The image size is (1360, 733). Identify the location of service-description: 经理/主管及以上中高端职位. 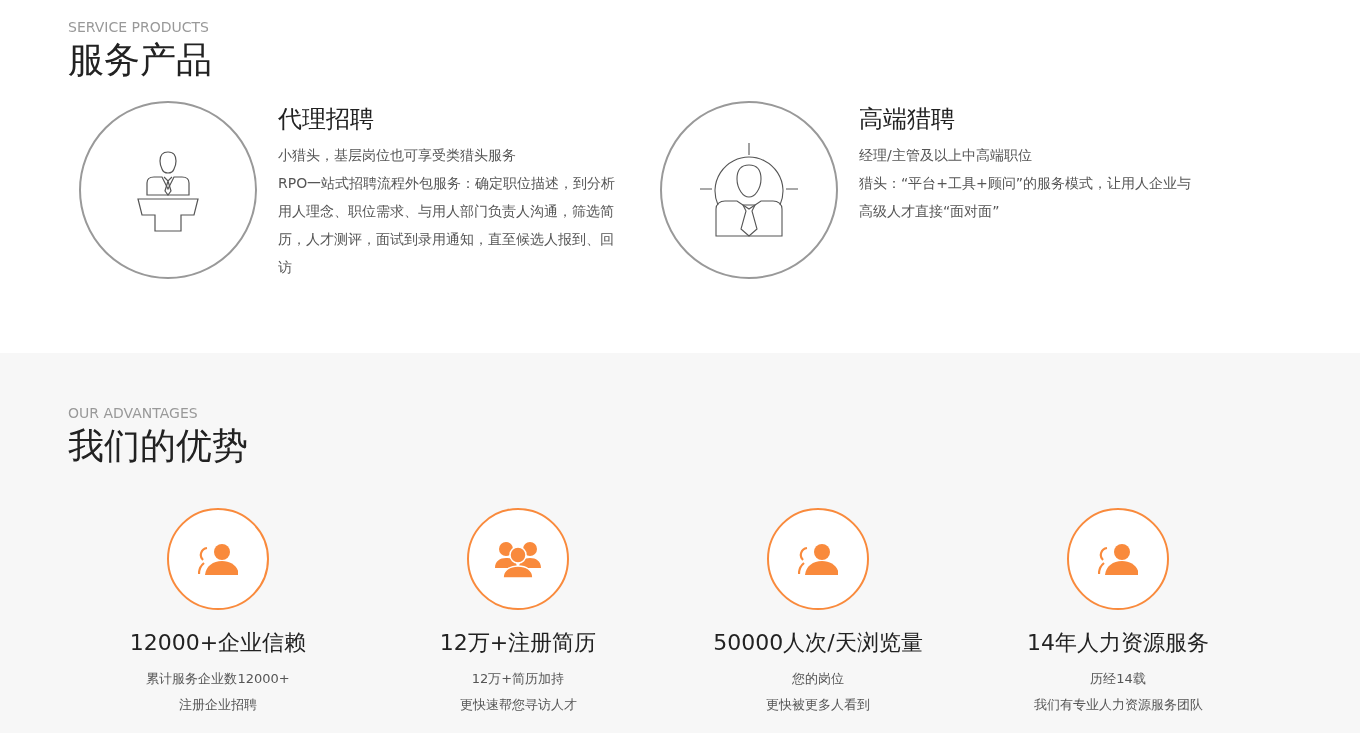
(946, 155).